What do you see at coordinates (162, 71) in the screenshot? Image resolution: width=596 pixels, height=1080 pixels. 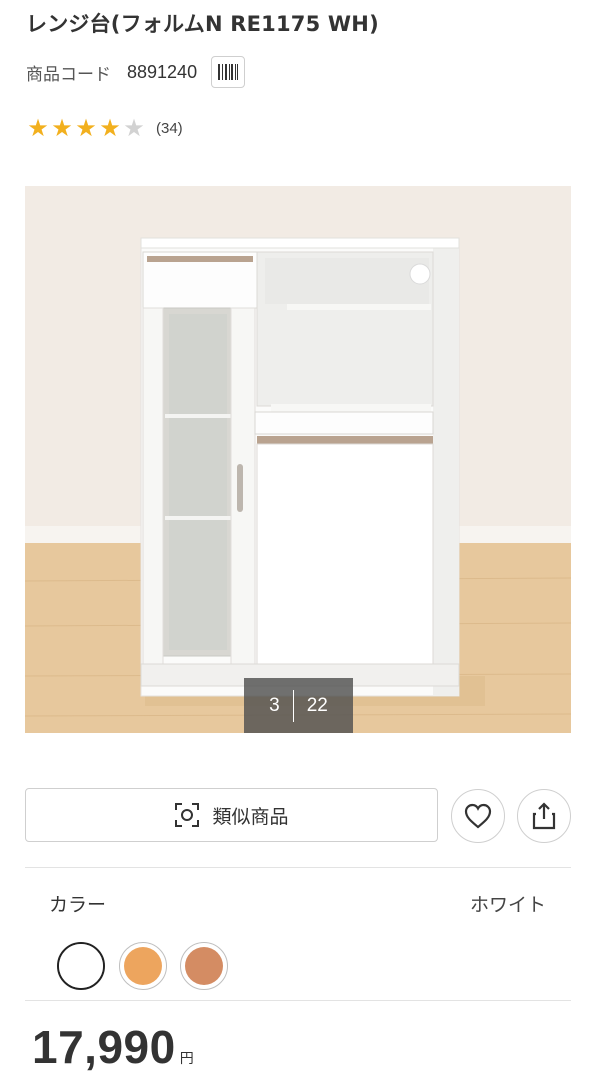 I see `product-code-value: 8891240` at bounding box center [162, 71].